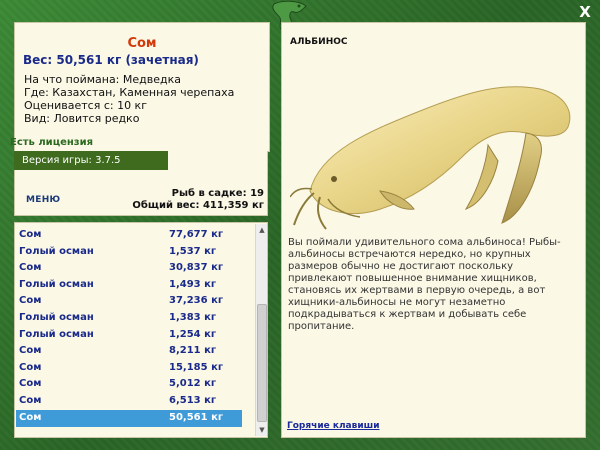 Image resolution: width=600 pixels, height=450 pixels. I want to click on catch-list-row: Сом 5,012 кг, so click(129, 384).